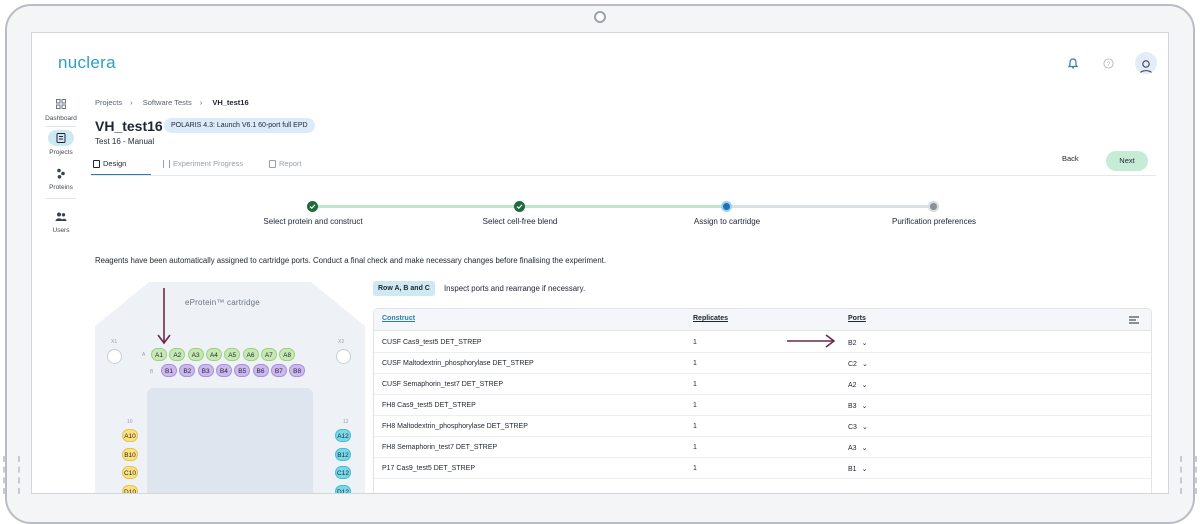 The image size is (1200, 524). Describe the element at coordinates (129, 126) in the screenshot. I see `page-title: VH_test16` at that location.